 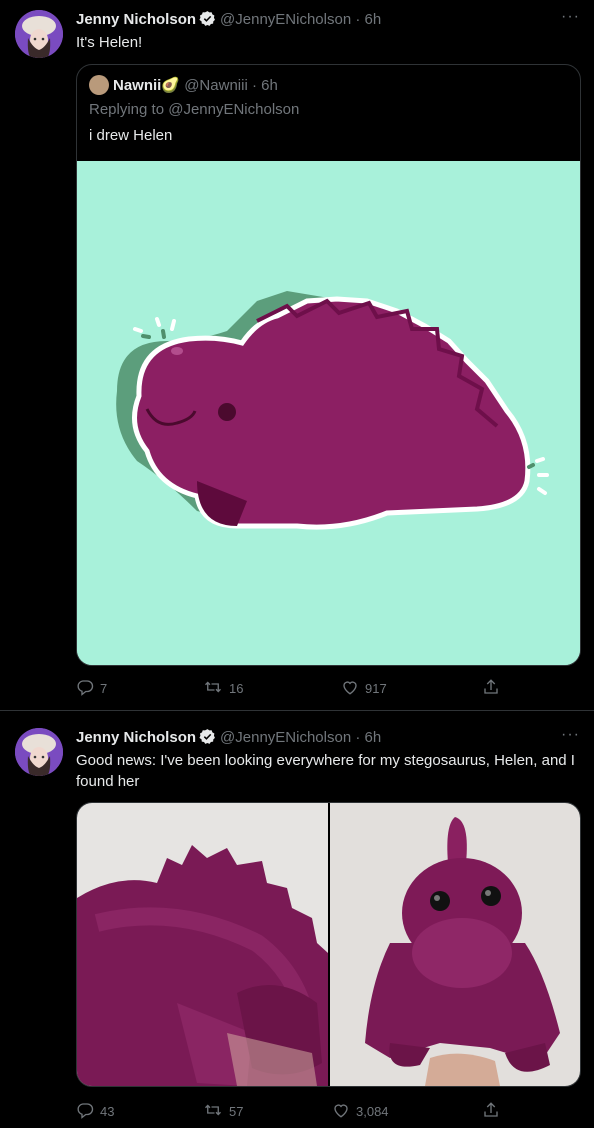 What do you see at coordinates (202, 944) in the screenshot?
I see `helen-plush-photo-side` at bounding box center [202, 944].